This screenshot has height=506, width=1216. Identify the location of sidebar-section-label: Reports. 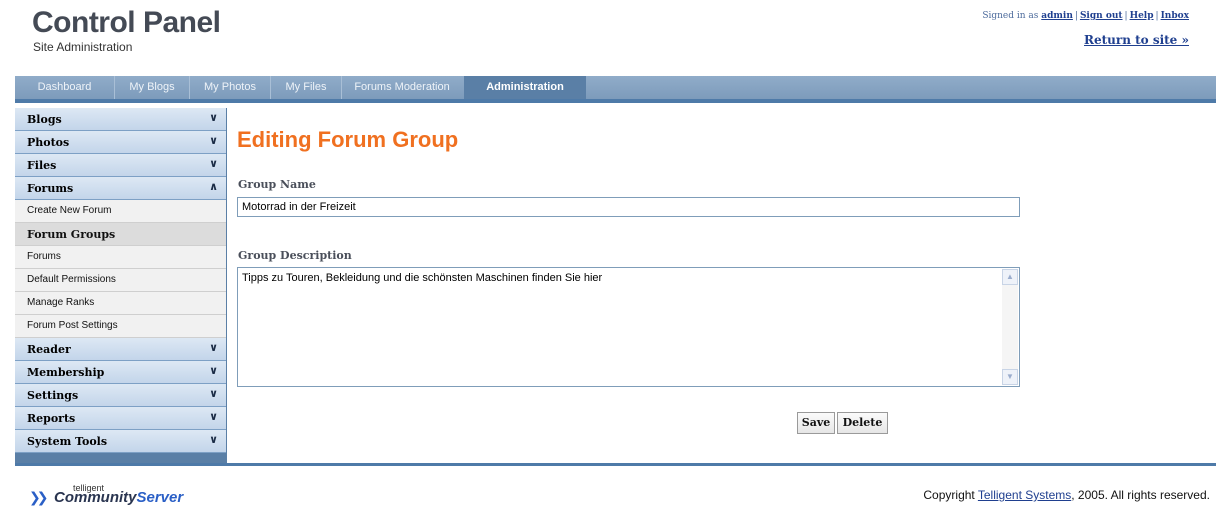
(51, 418).